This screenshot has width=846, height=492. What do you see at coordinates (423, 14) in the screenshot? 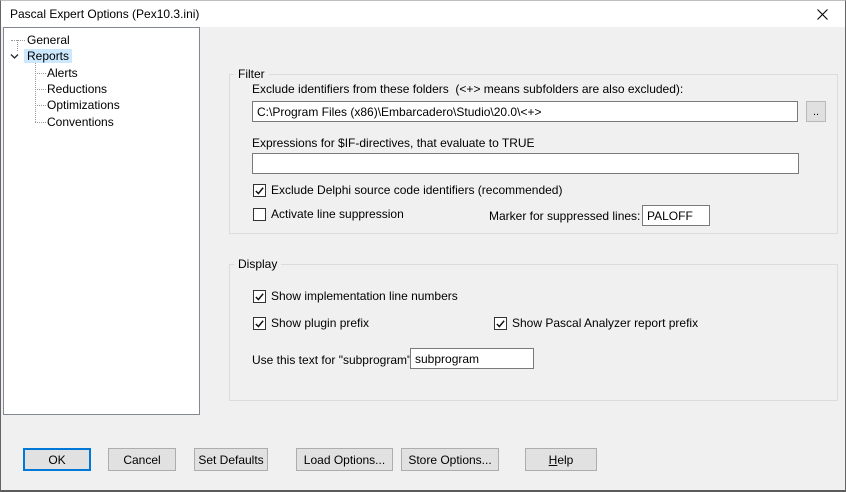
I see `title-bar: Pascal Expert Options (Pex10.3.ini)` at bounding box center [423, 14].